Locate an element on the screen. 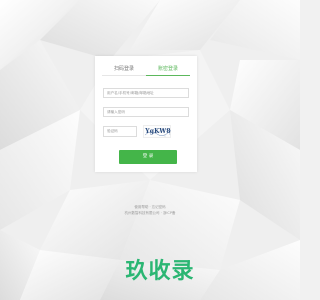 The image size is (320, 300). login-tabs: 扫码登录 账密登录 is located at coordinates (146, 69).